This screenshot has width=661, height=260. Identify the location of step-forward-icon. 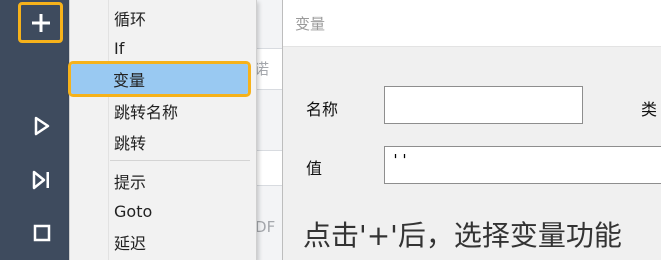
(40, 180).